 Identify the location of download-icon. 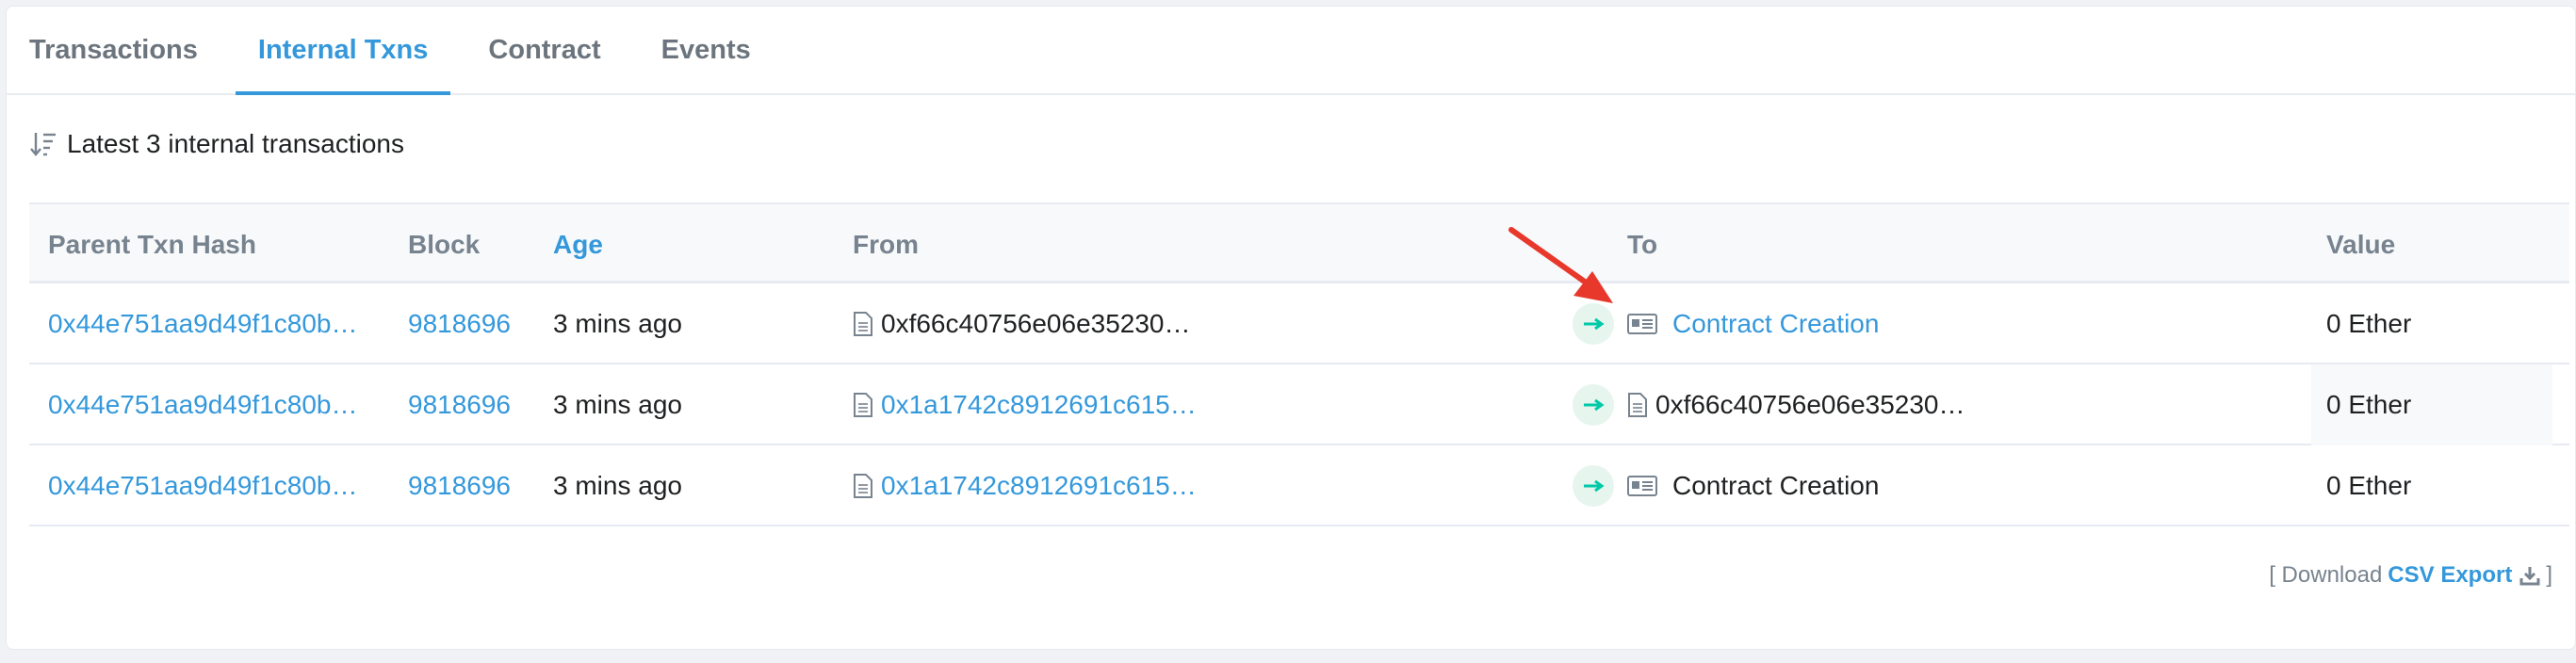
(2529, 575).